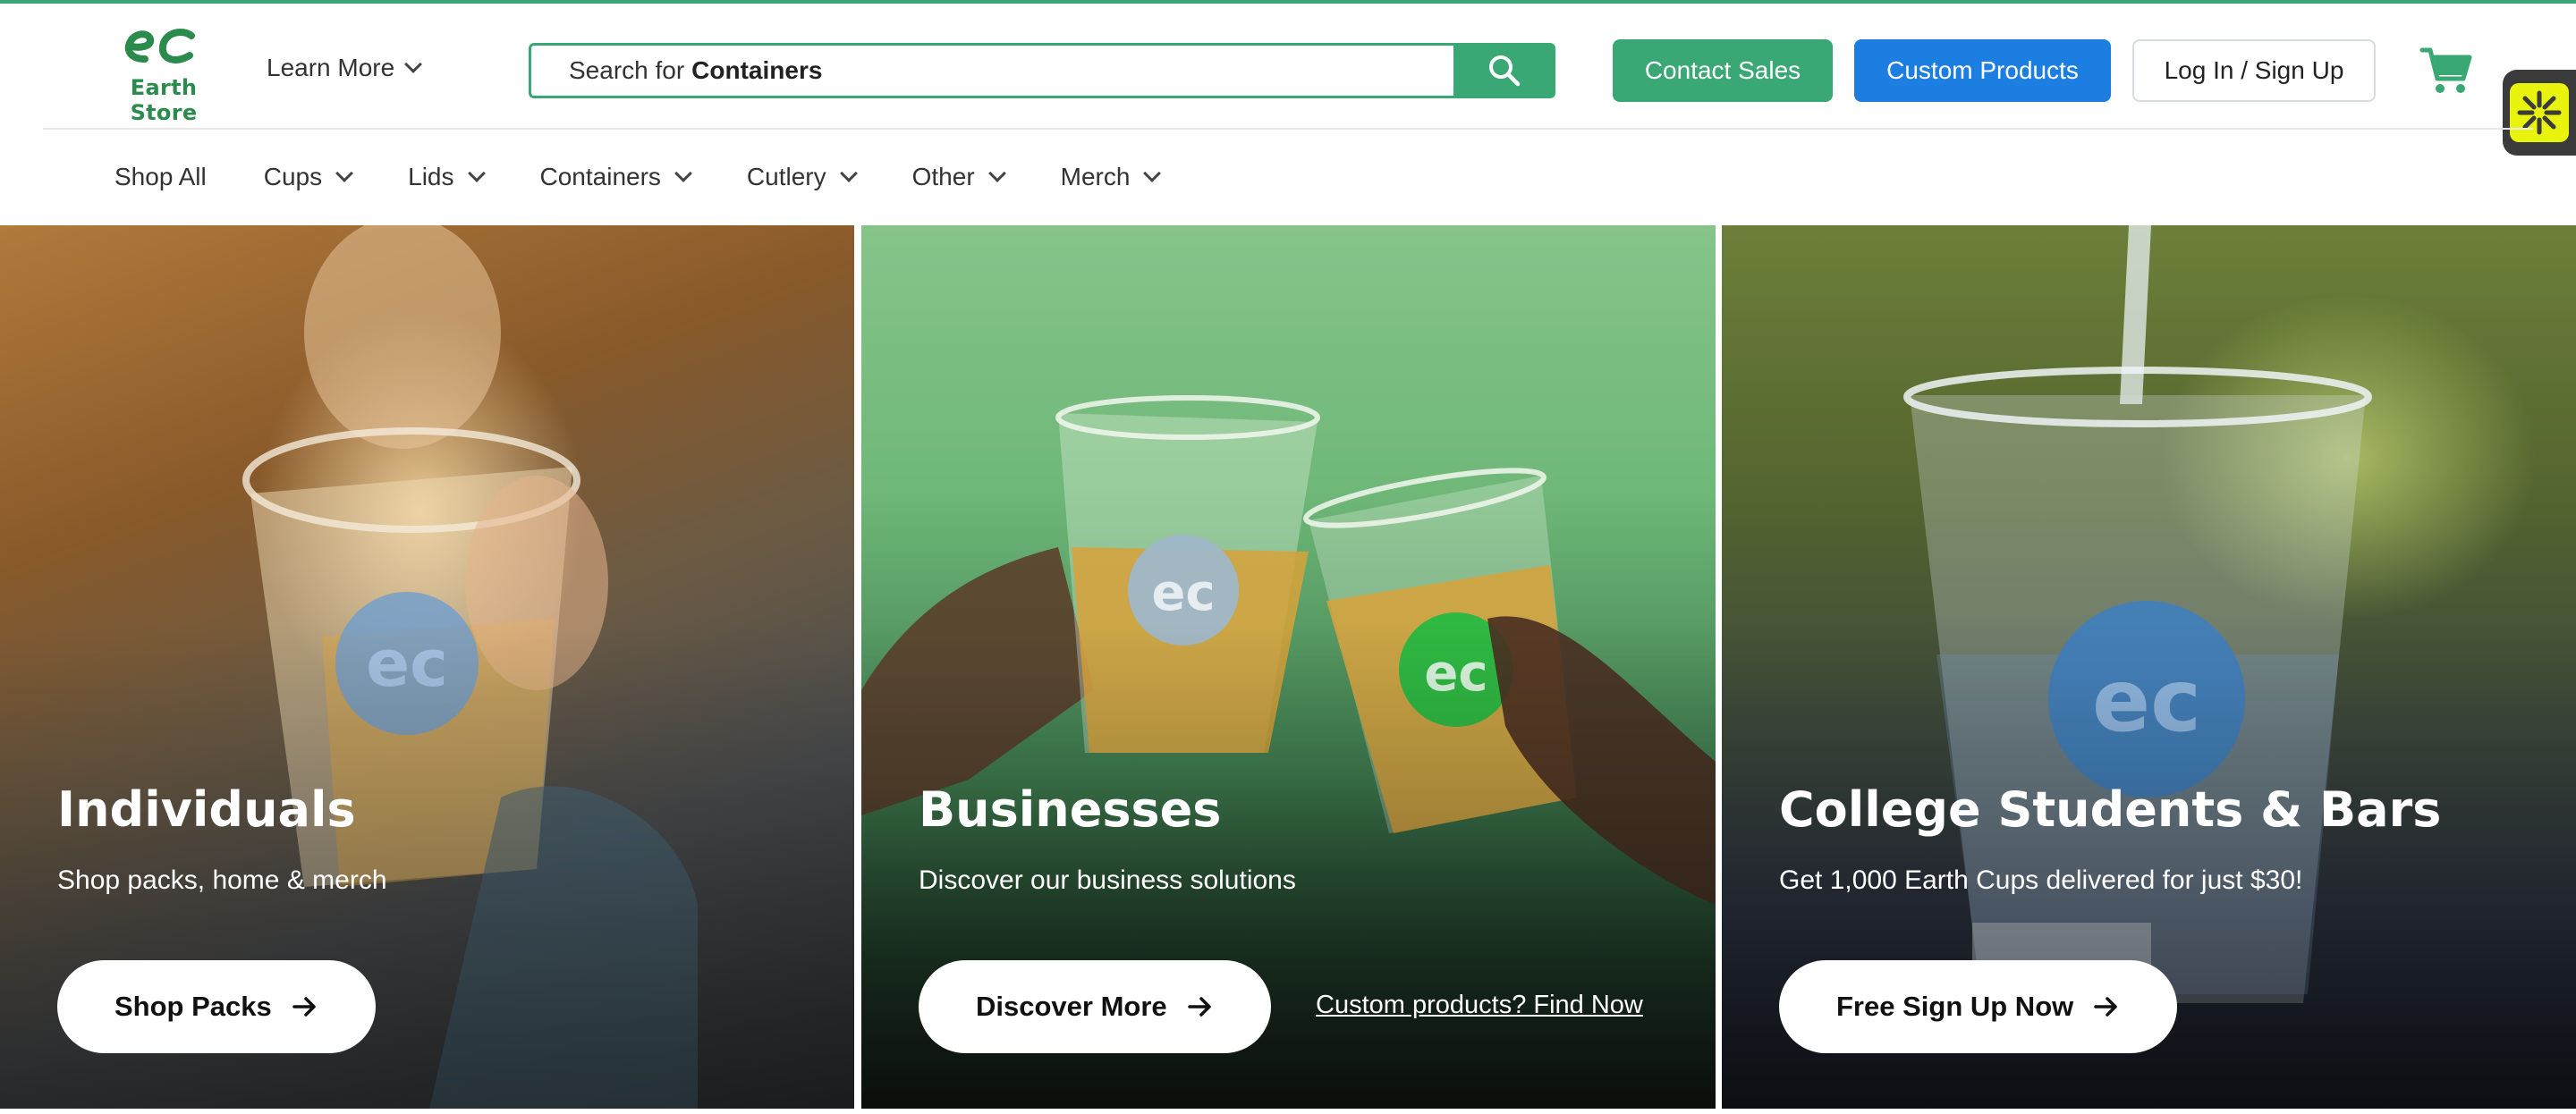 The height and width of the screenshot is (1114, 2576). I want to click on custom-products-button: Custom Products, so click(1982, 71).